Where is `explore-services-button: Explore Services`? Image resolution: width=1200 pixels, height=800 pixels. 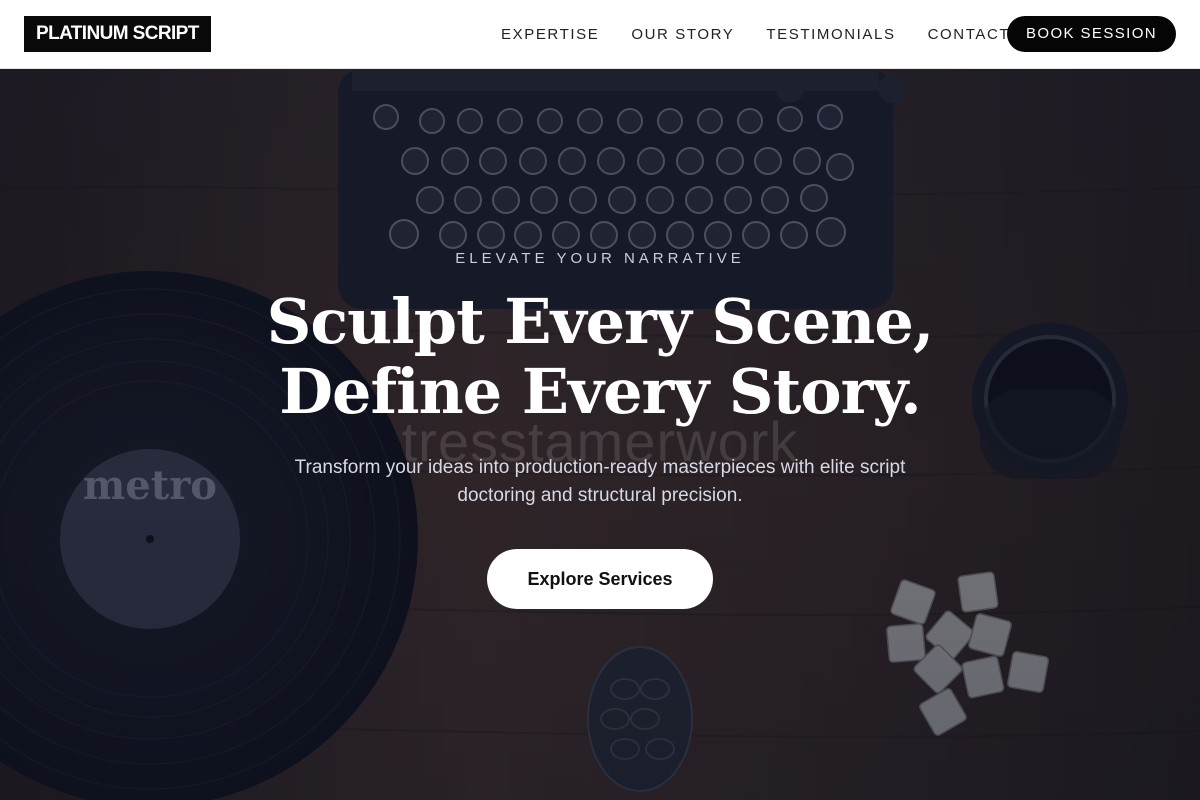
explore-services-button: Explore Services is located at coordinates (600, 579).